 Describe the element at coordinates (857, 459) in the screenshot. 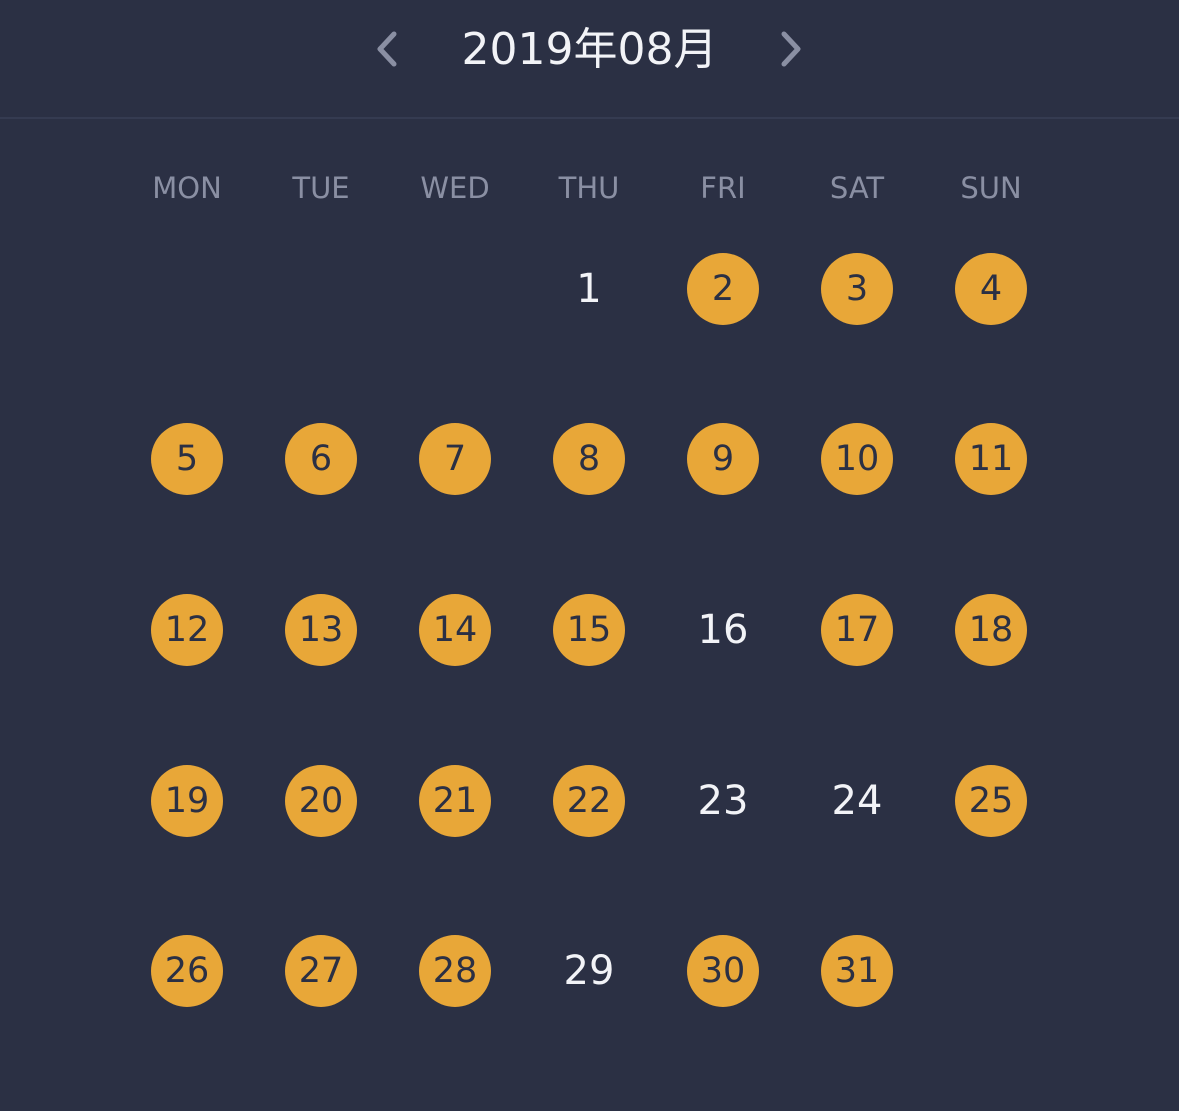

I see `day-cell-10: 10` at that location.